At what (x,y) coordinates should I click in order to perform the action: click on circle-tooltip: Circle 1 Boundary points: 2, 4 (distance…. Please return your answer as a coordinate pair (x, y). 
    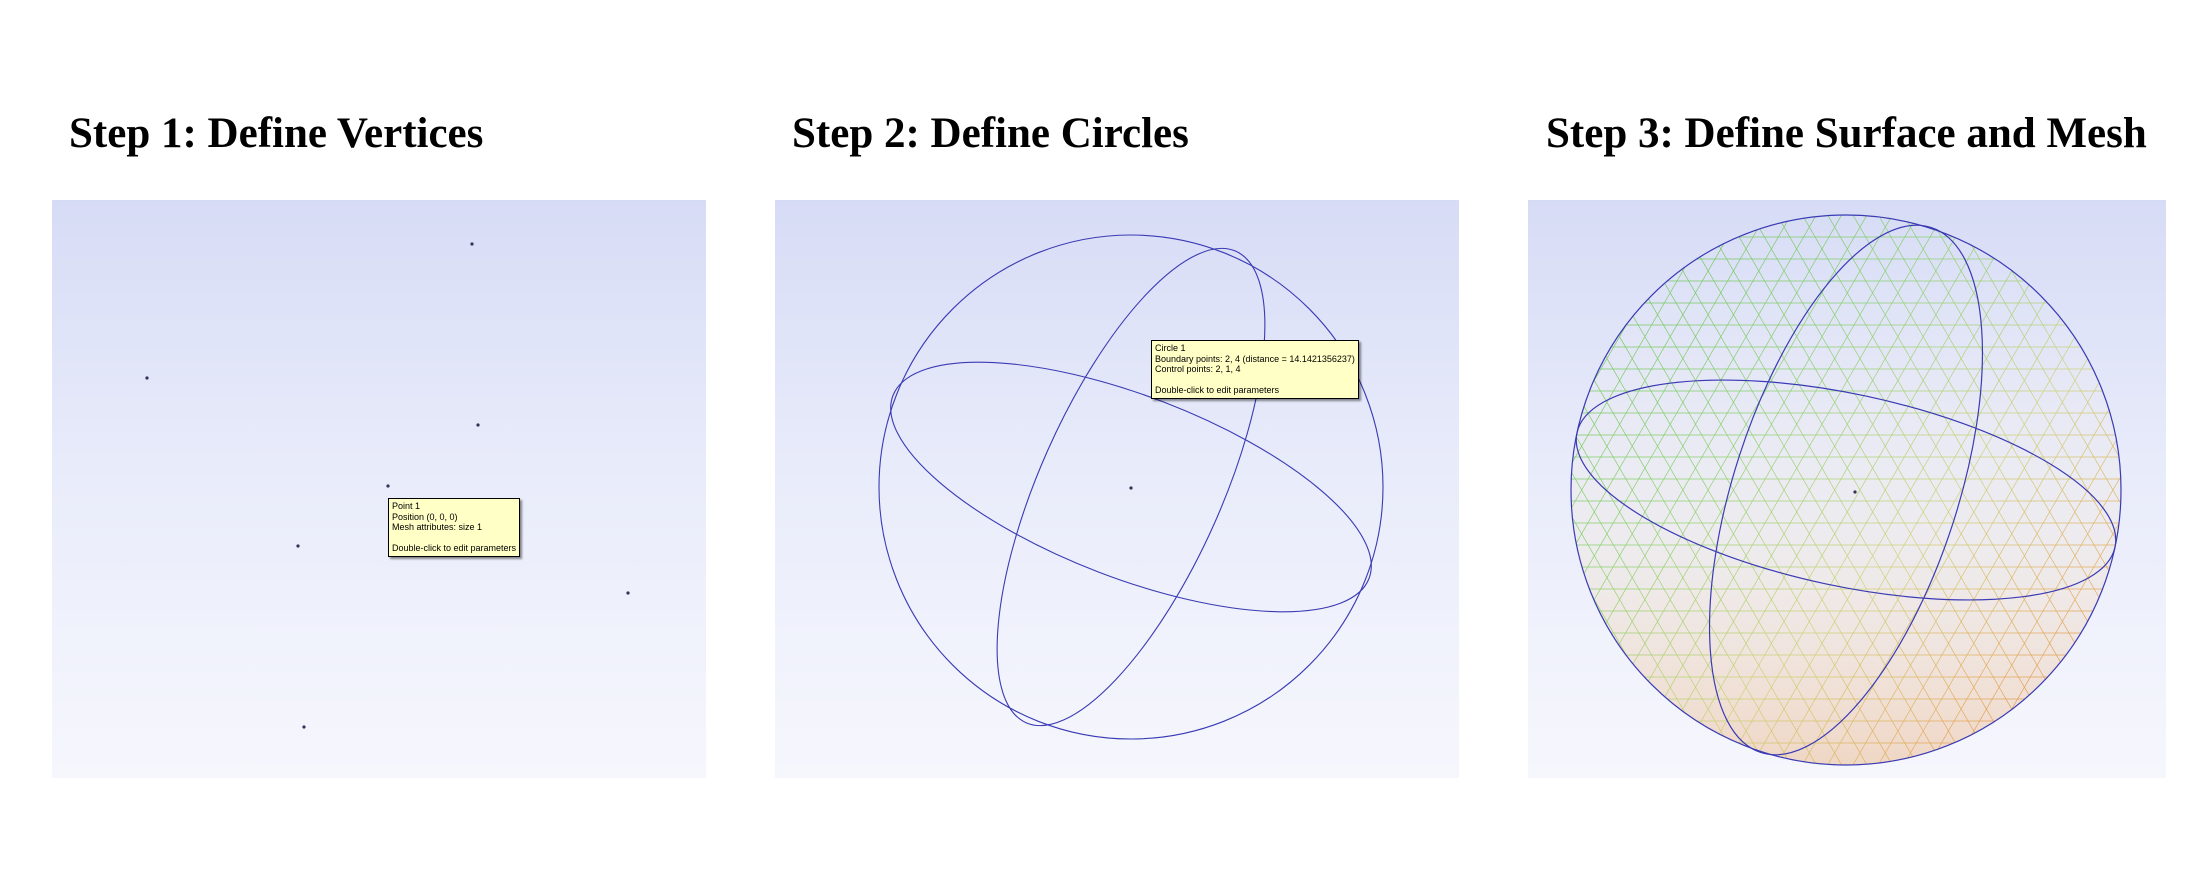
    Looking at the image, I should click on (1255, 369).